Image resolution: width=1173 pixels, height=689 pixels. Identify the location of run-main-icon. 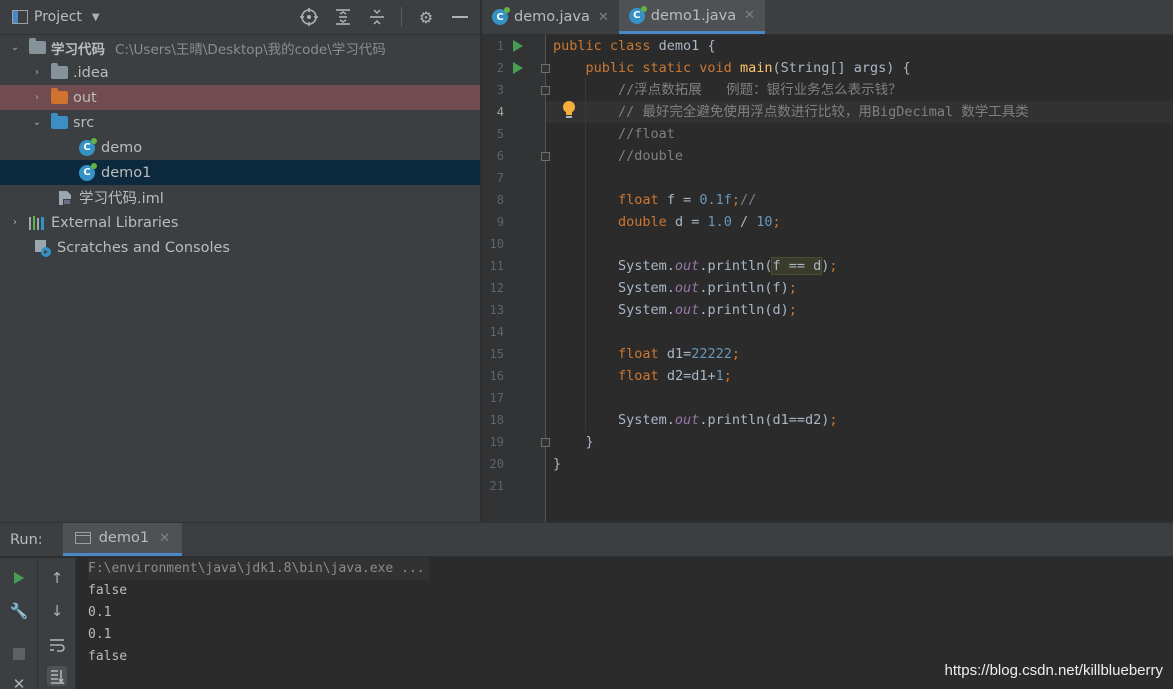
(518, 68).